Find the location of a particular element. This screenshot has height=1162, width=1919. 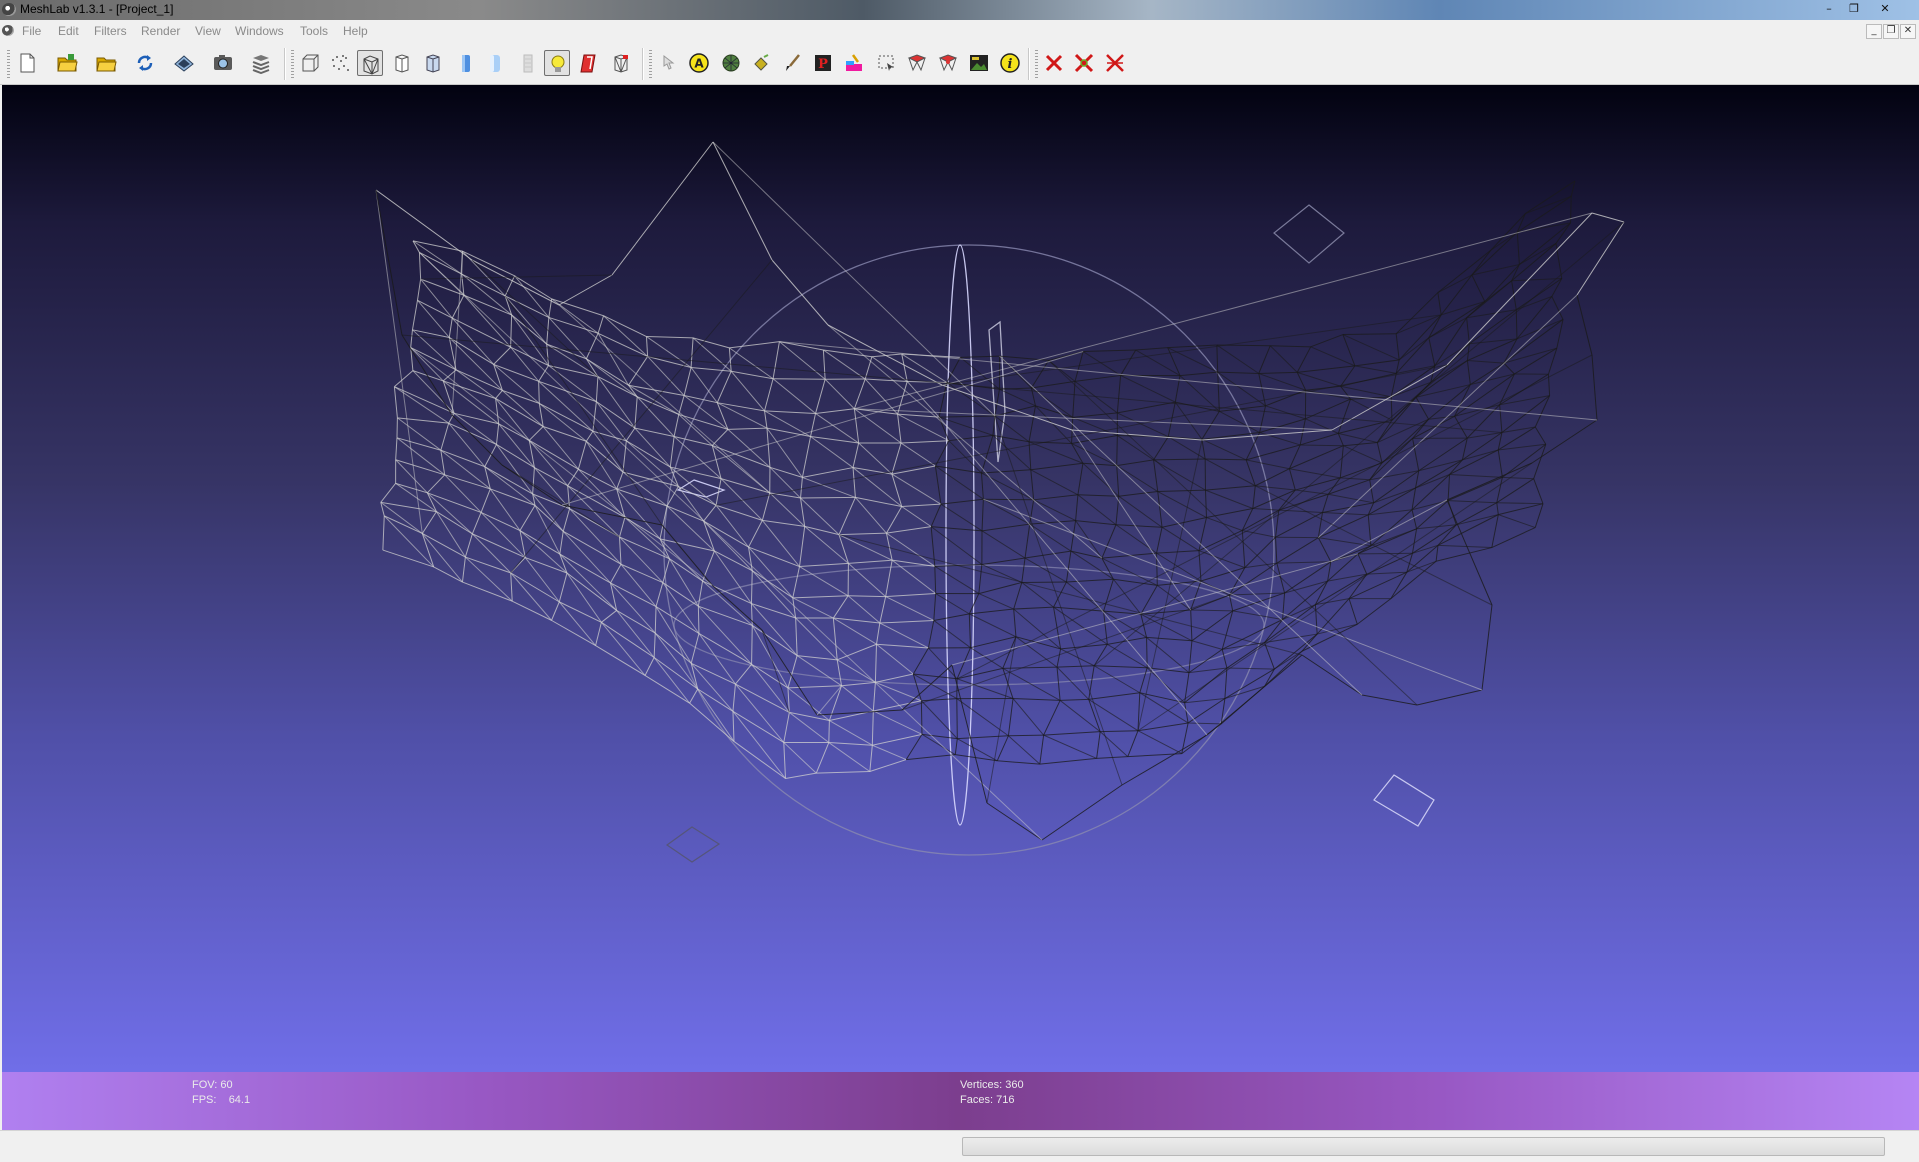

smooth-shading-button is located at coordinates (495, 63).